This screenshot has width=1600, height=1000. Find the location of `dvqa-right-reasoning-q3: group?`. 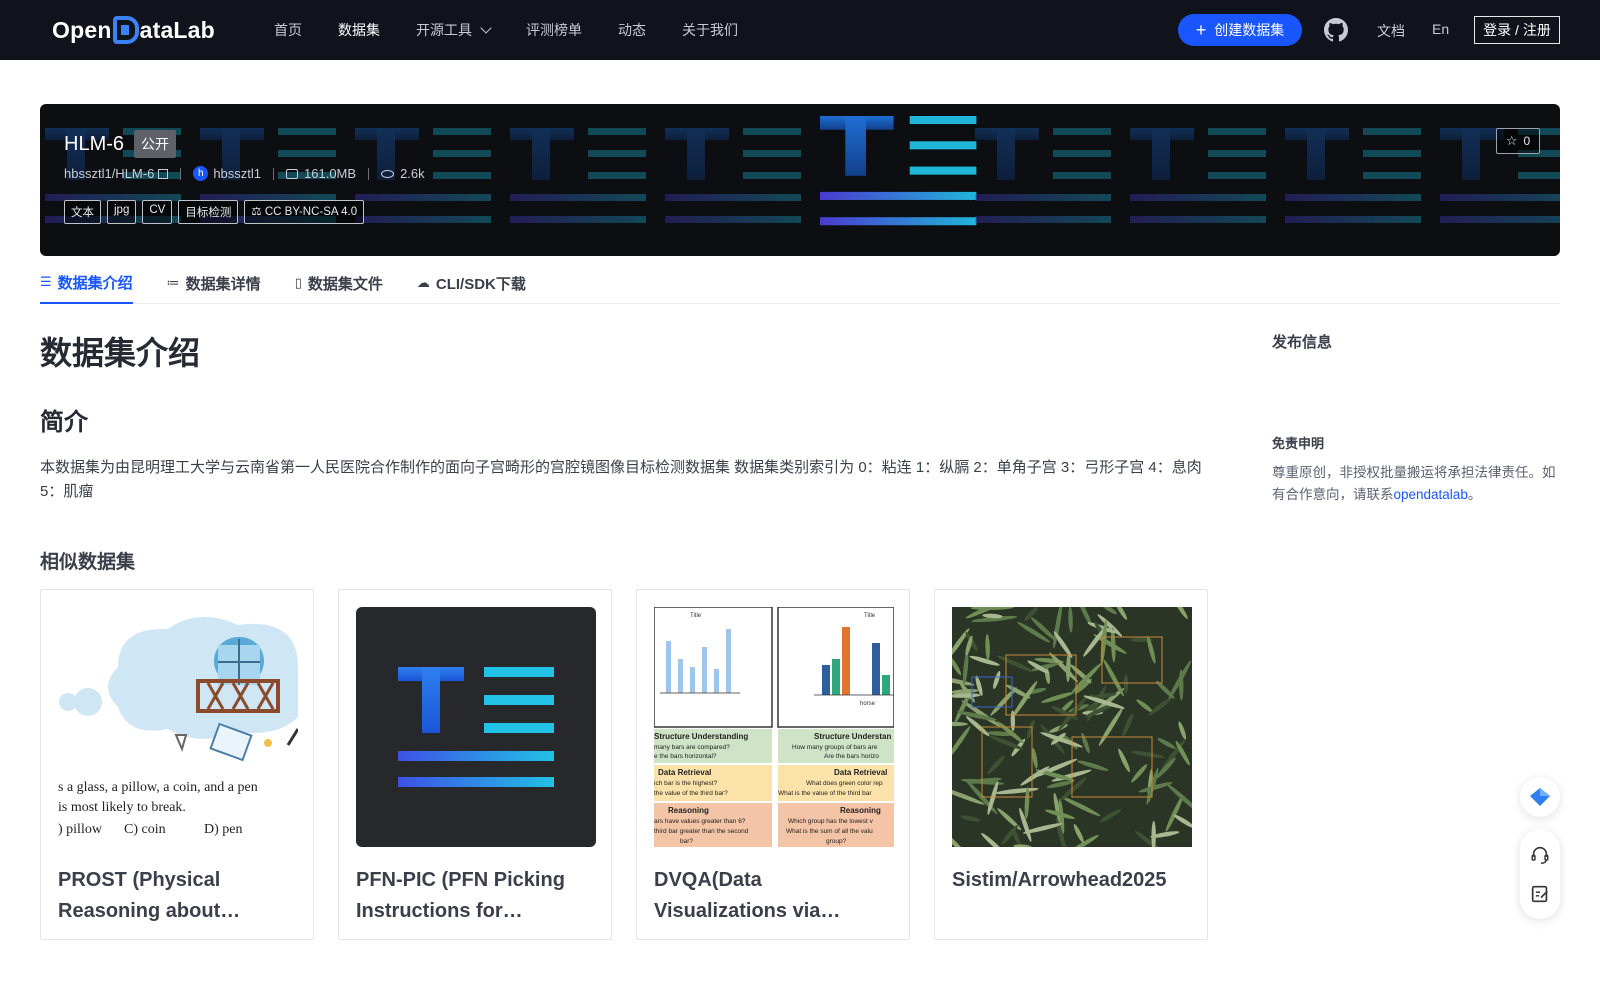

dvqa-right-reasoning-q3: group? is located at coordinates (836, 841).